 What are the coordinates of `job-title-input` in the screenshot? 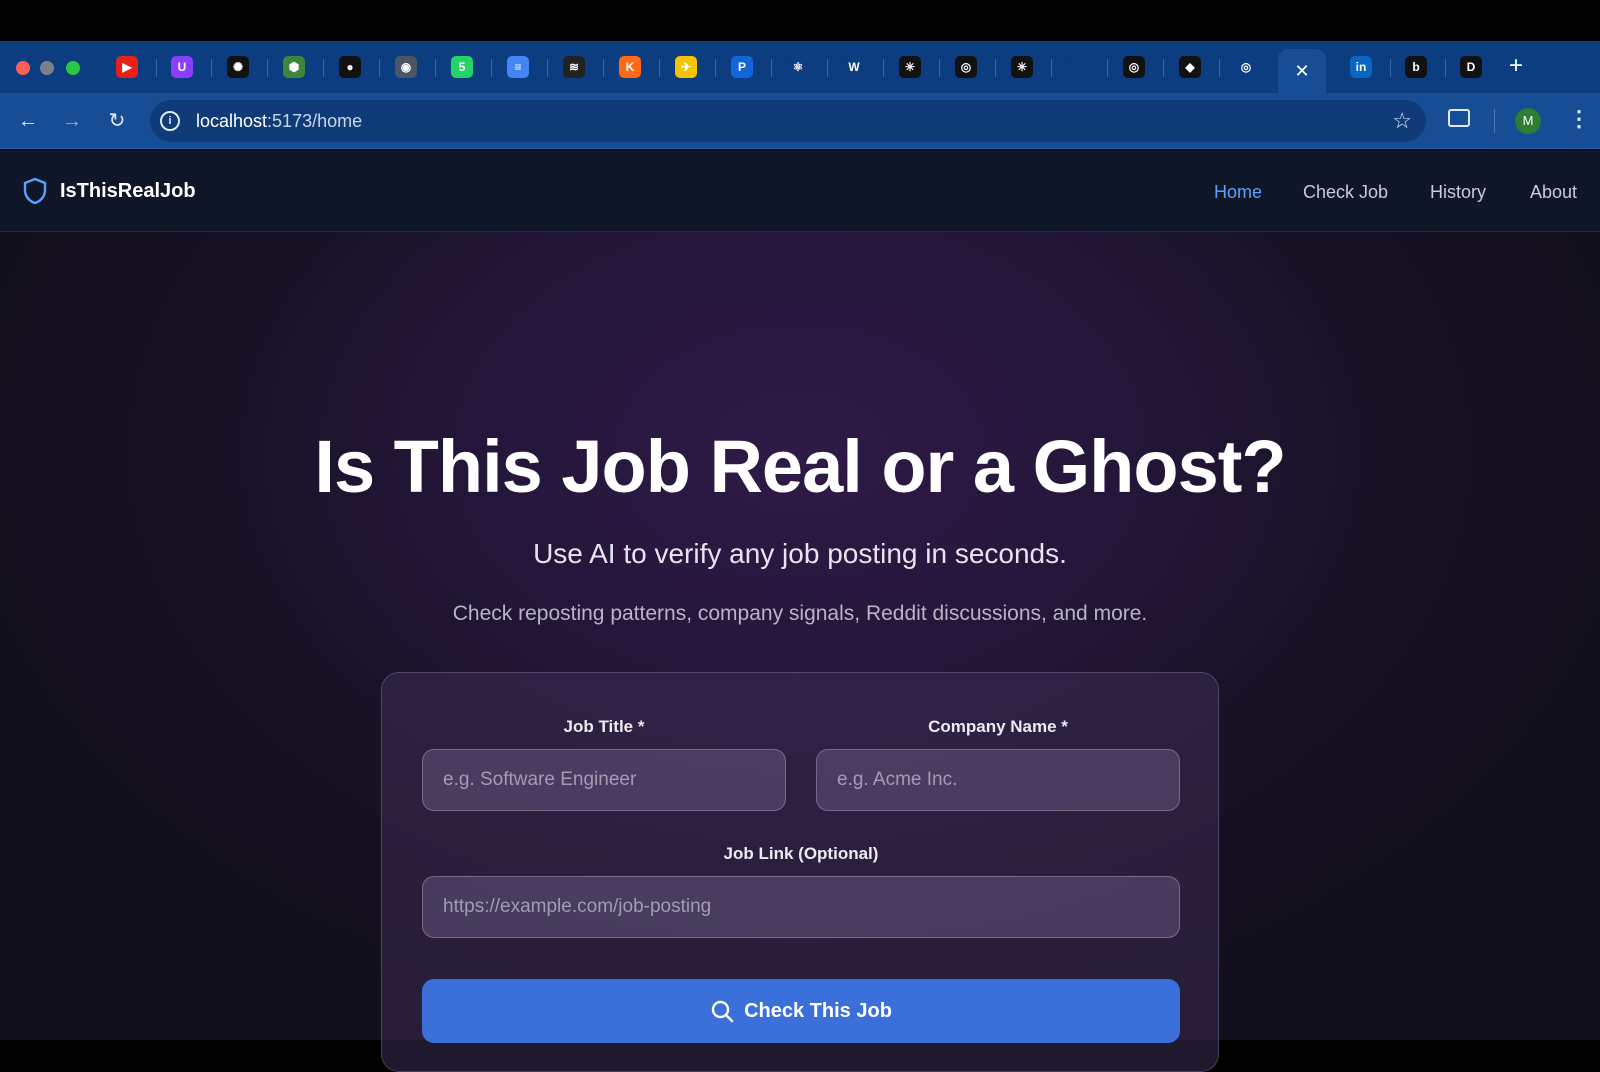 It's located at (604, 780).